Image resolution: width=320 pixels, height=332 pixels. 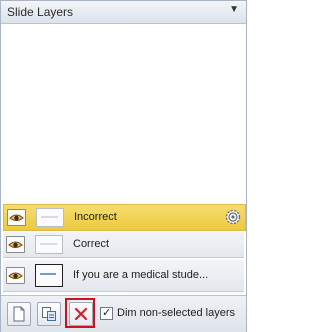 What do you see at coordinates (233, 217) in the screenshot?
I see `gear-icon` at bounding box center [233, 217].